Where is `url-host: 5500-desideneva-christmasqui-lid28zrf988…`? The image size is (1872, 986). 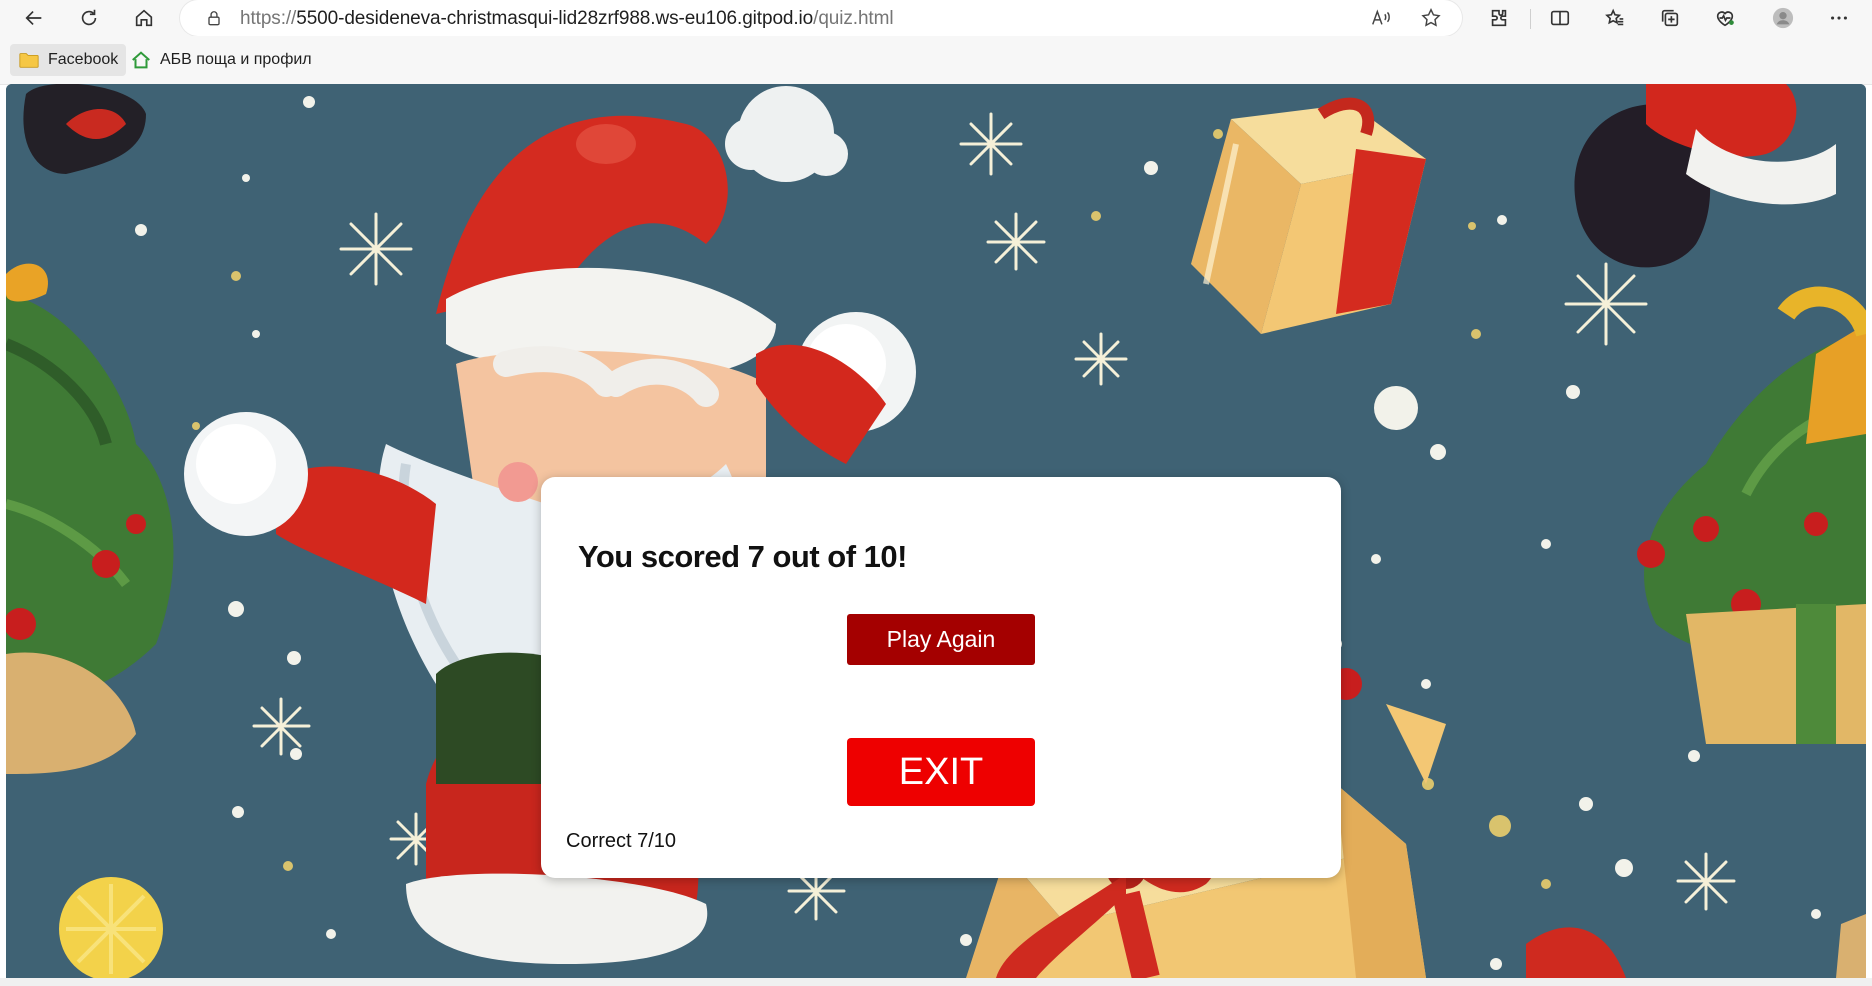 url-host: 5500-desideneva-christmasqui-lid28zrf988… is located at coordinates (555, 18).